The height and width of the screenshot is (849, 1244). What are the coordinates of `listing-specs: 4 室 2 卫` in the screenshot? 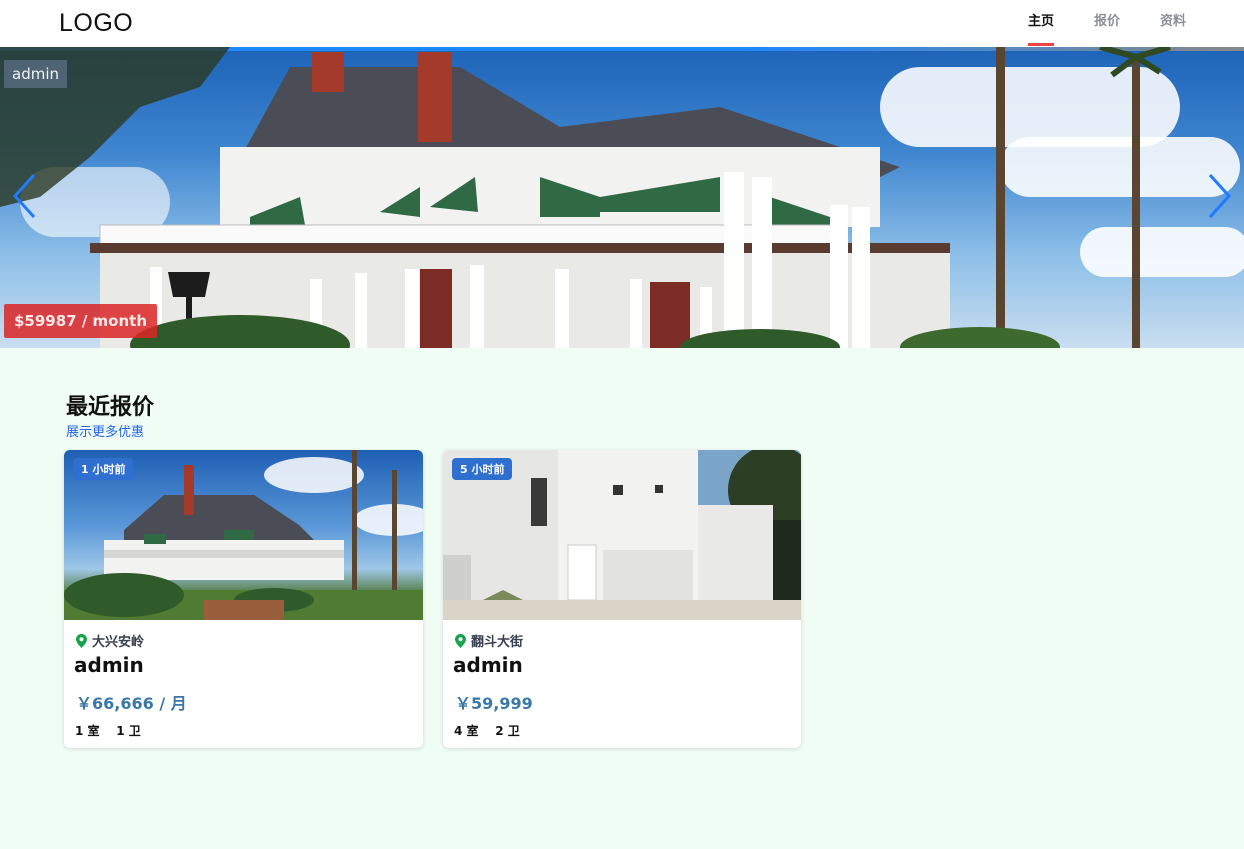 It's located at (487, 731).